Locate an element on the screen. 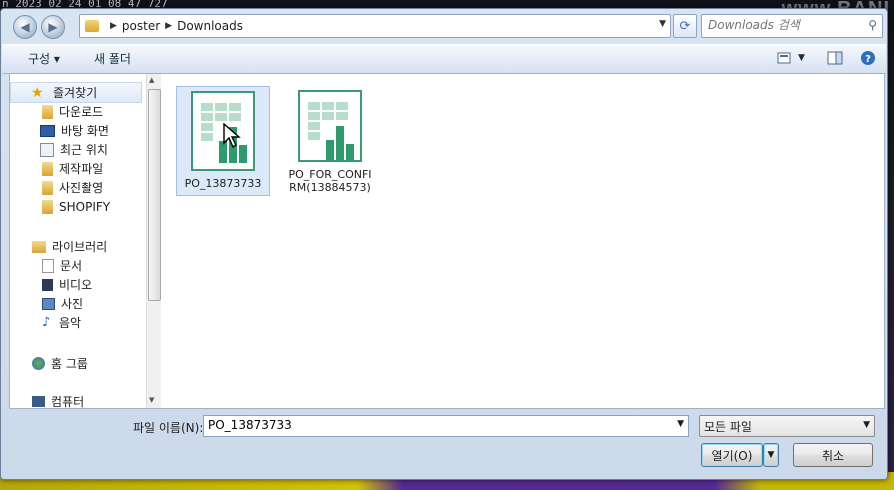 The width and height of the screenshot is (894, 490). search-box: ⚲ is located at coordinates (792, 26).